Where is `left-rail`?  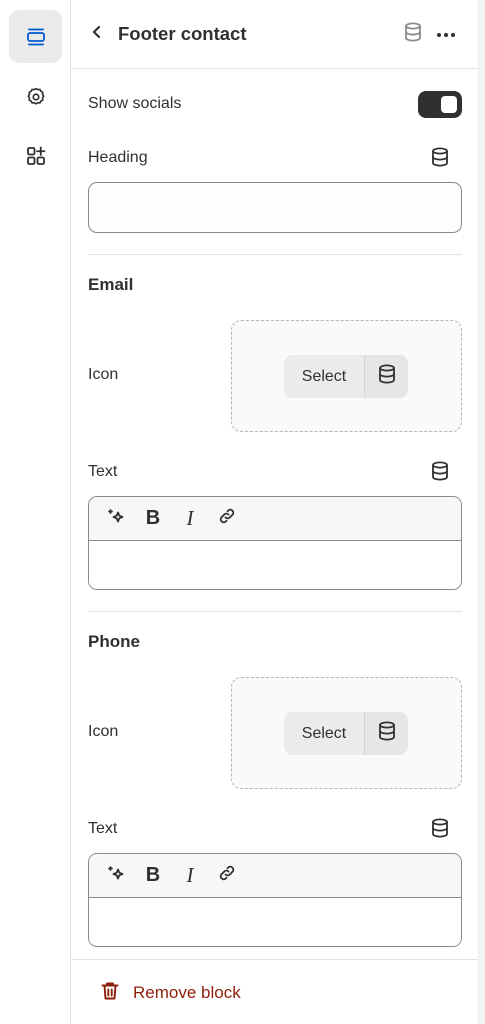
left-rail is located at coordinates (35, 512).